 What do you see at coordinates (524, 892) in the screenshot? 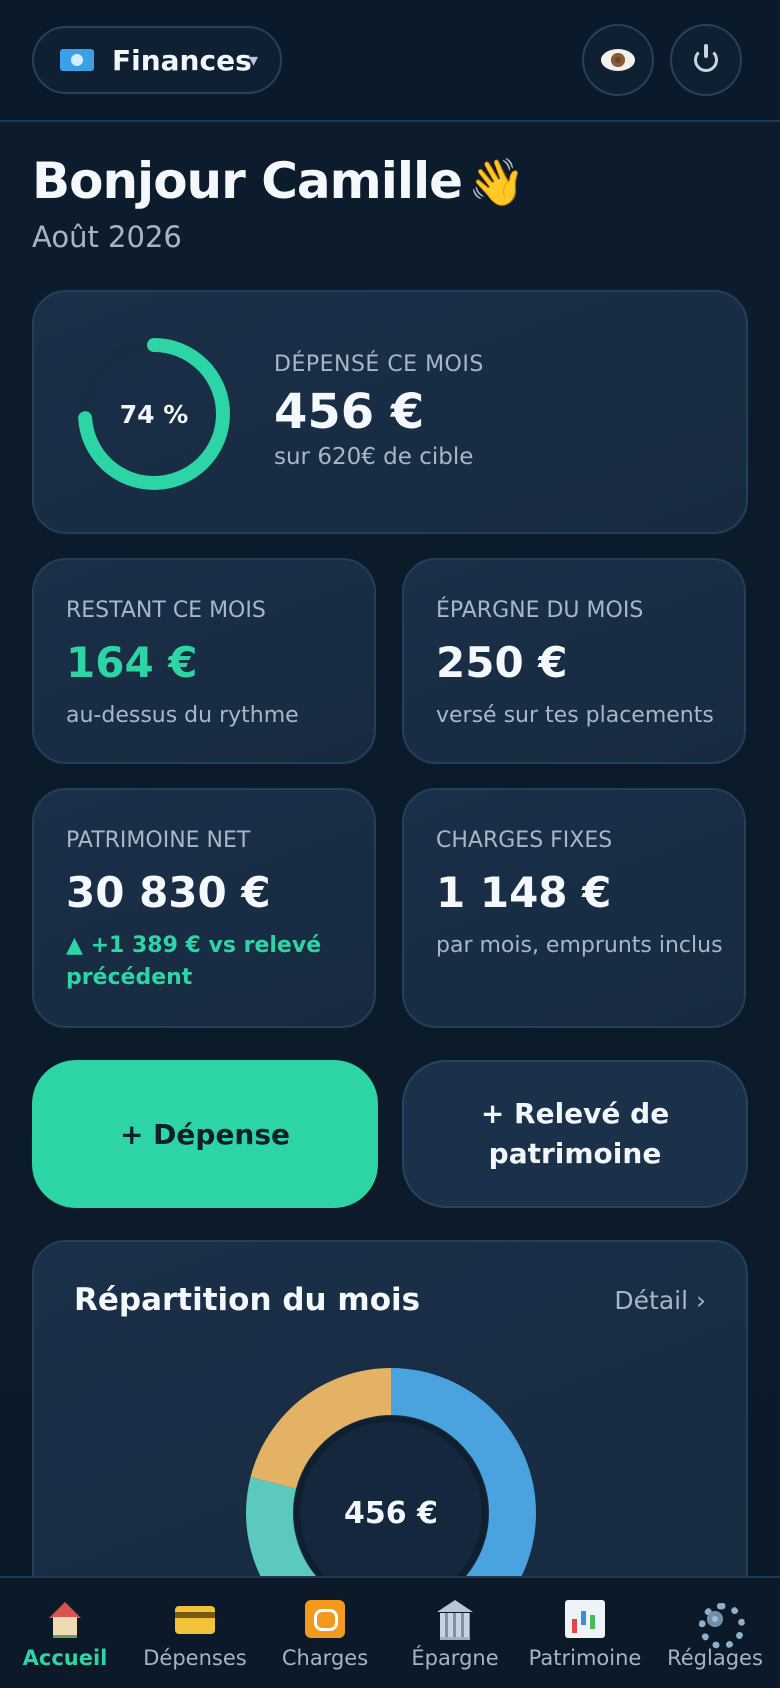
I see `fixed-charges-amount: 1 148 €` at bounding box center [524, 892].